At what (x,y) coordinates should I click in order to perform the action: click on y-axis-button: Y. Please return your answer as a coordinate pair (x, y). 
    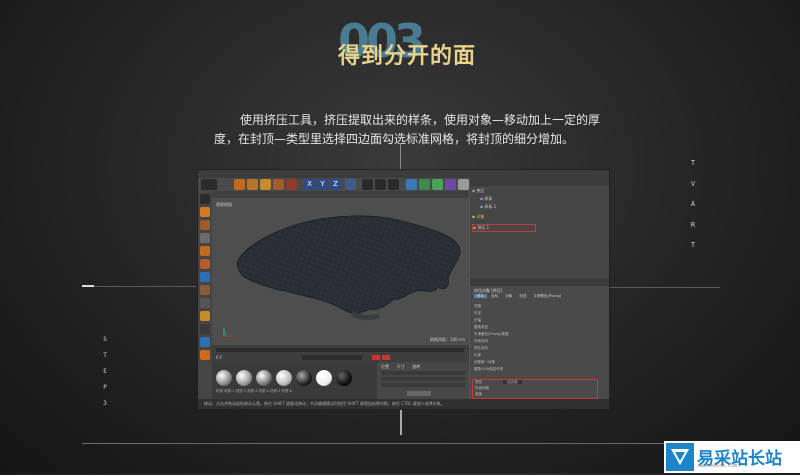
    Looking at the image, I should click on (322, 184).